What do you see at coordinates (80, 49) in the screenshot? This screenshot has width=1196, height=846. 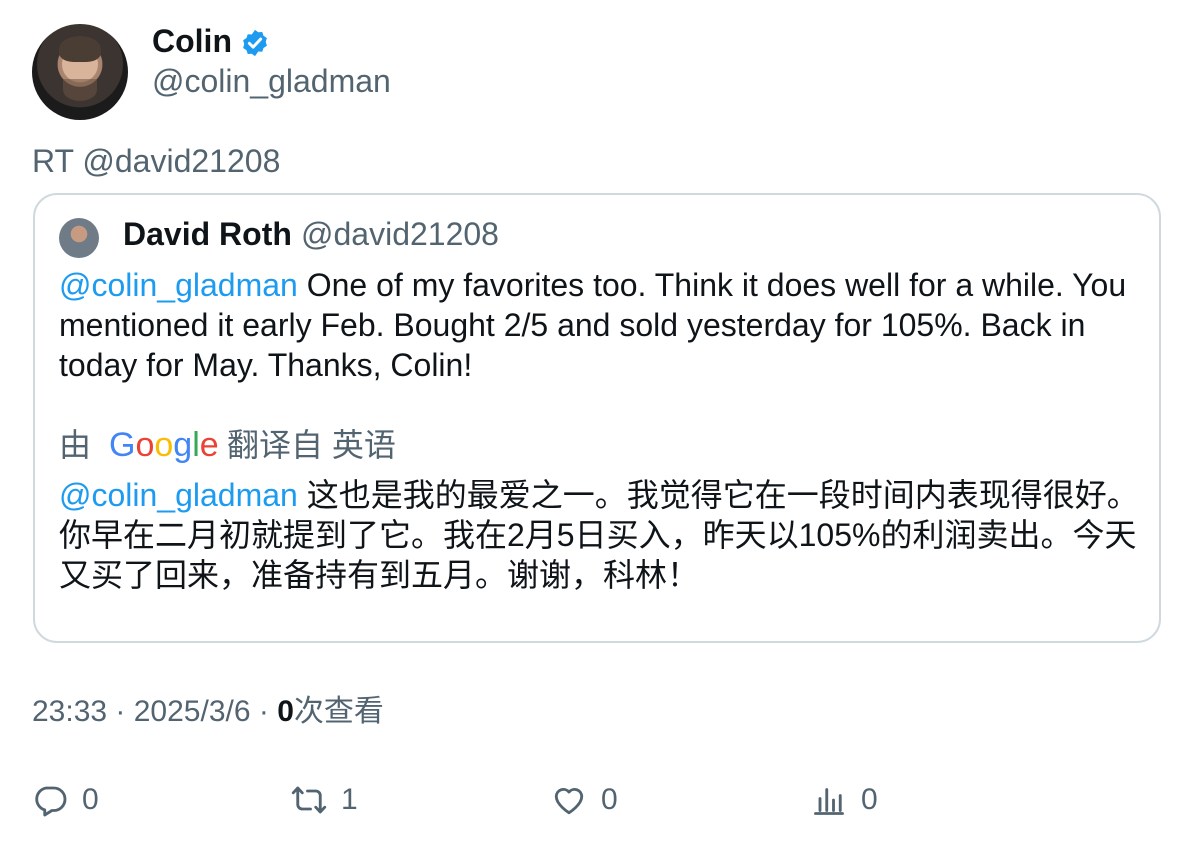 I see `avatar-hair` at bounding box center [80, 49].